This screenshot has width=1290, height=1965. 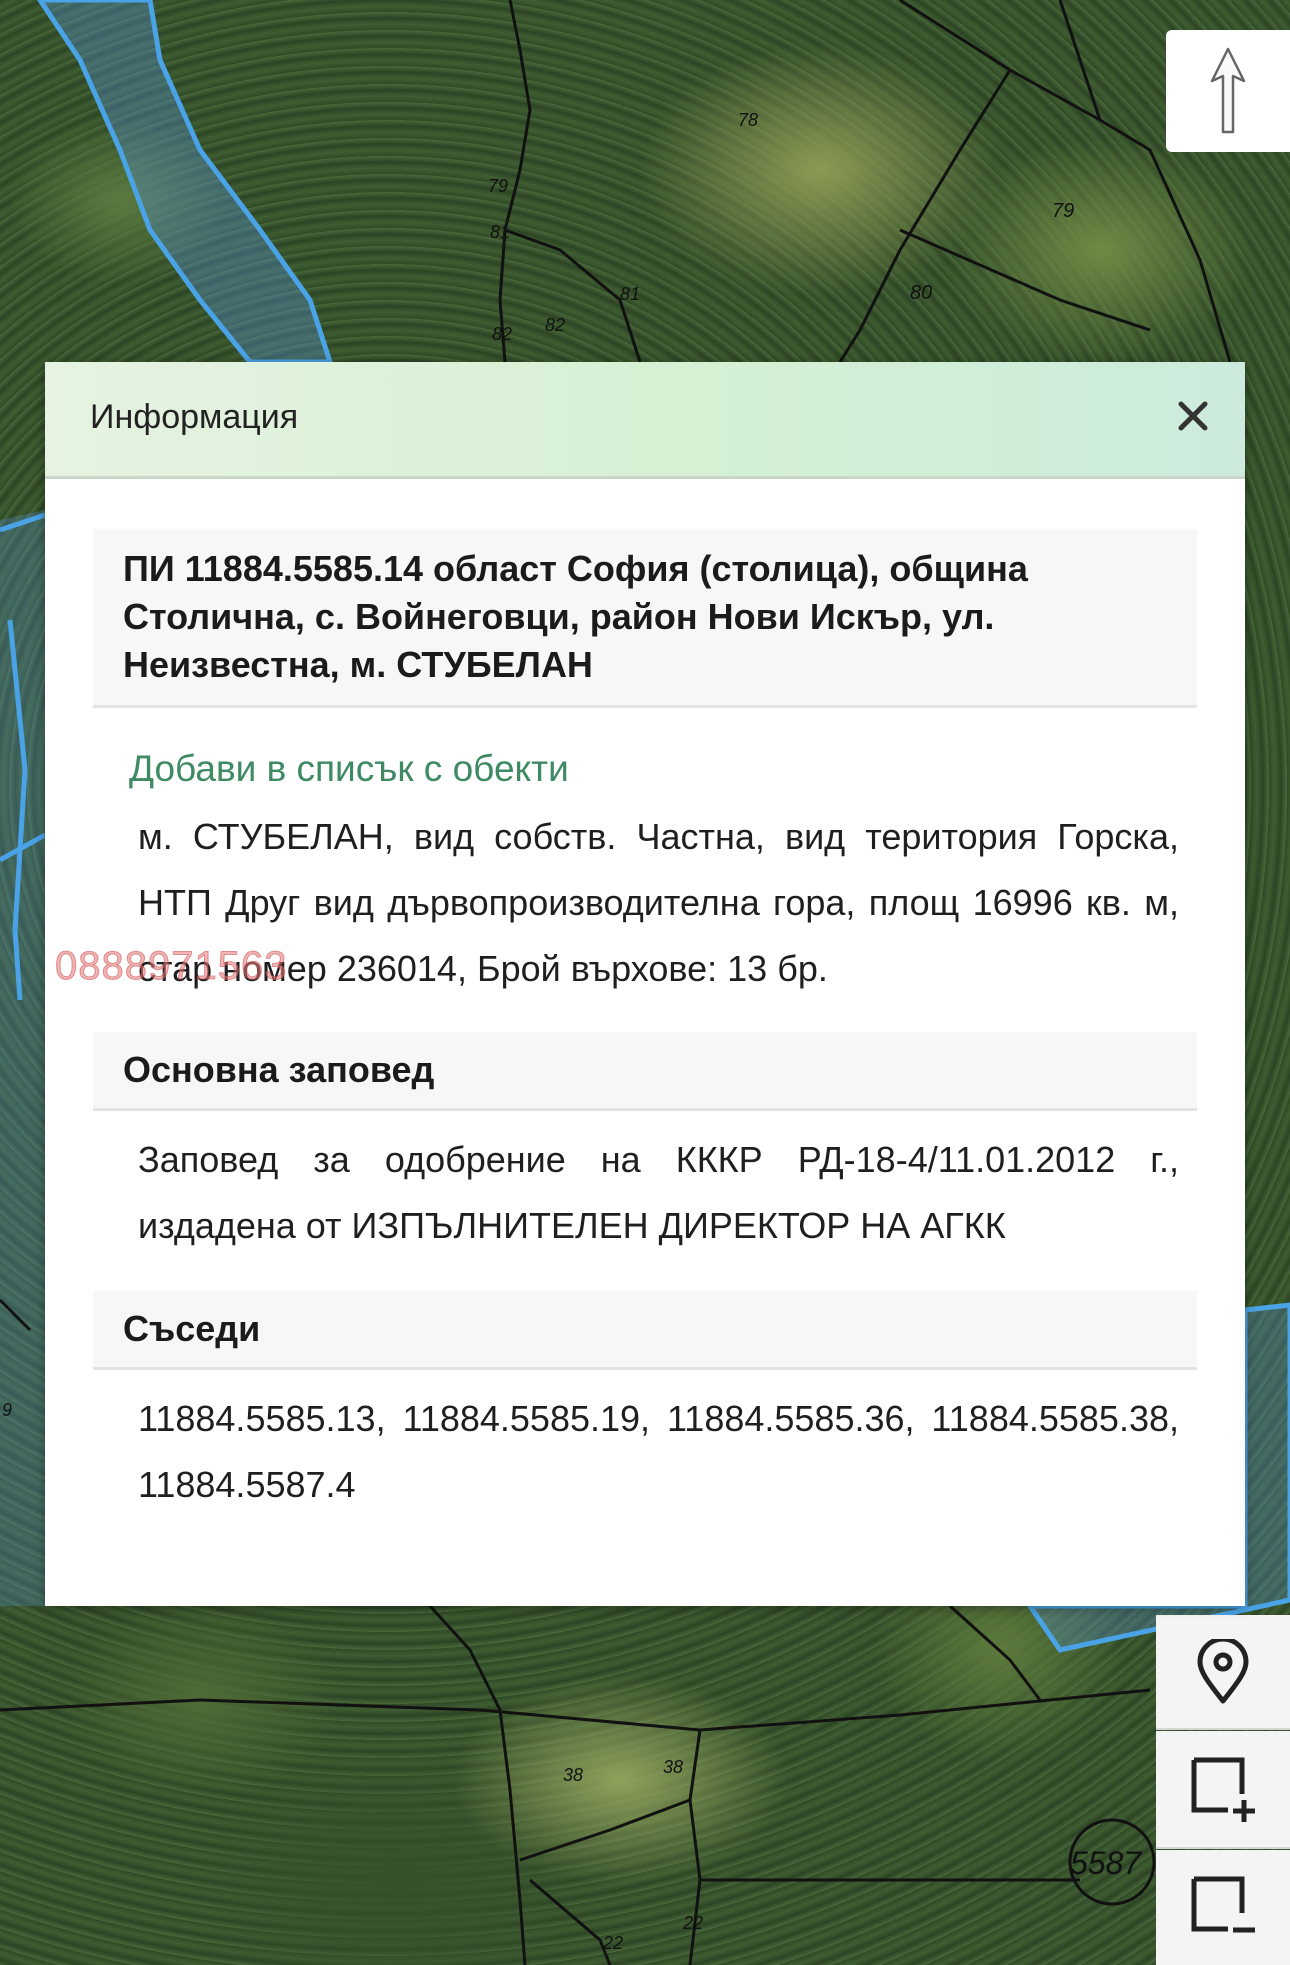 What do you see at coordinates (7, 1410) in the screenshot?
I see `parcel-label: 9` at bounding box center [7, 1410].